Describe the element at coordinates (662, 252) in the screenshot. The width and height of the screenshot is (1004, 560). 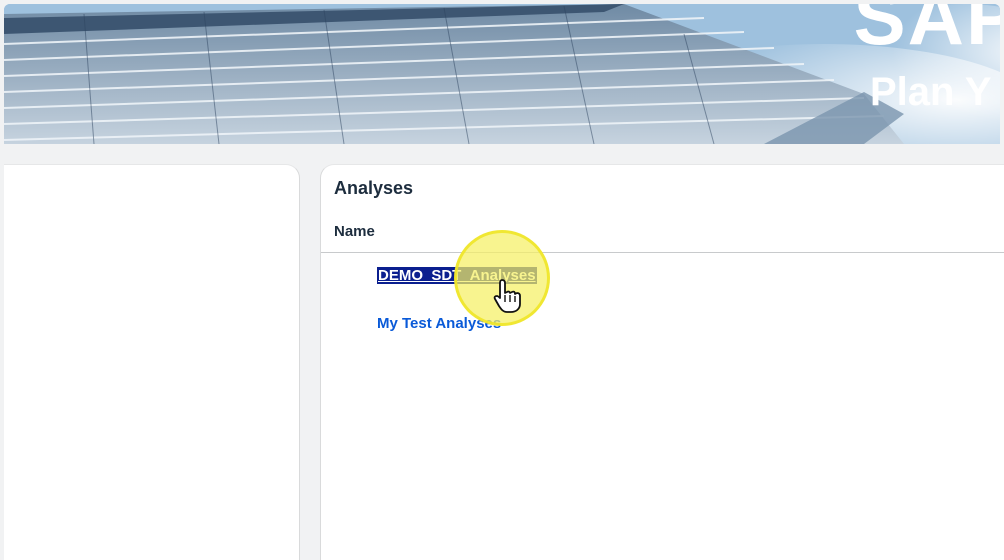
I see `header-divider` at that location.